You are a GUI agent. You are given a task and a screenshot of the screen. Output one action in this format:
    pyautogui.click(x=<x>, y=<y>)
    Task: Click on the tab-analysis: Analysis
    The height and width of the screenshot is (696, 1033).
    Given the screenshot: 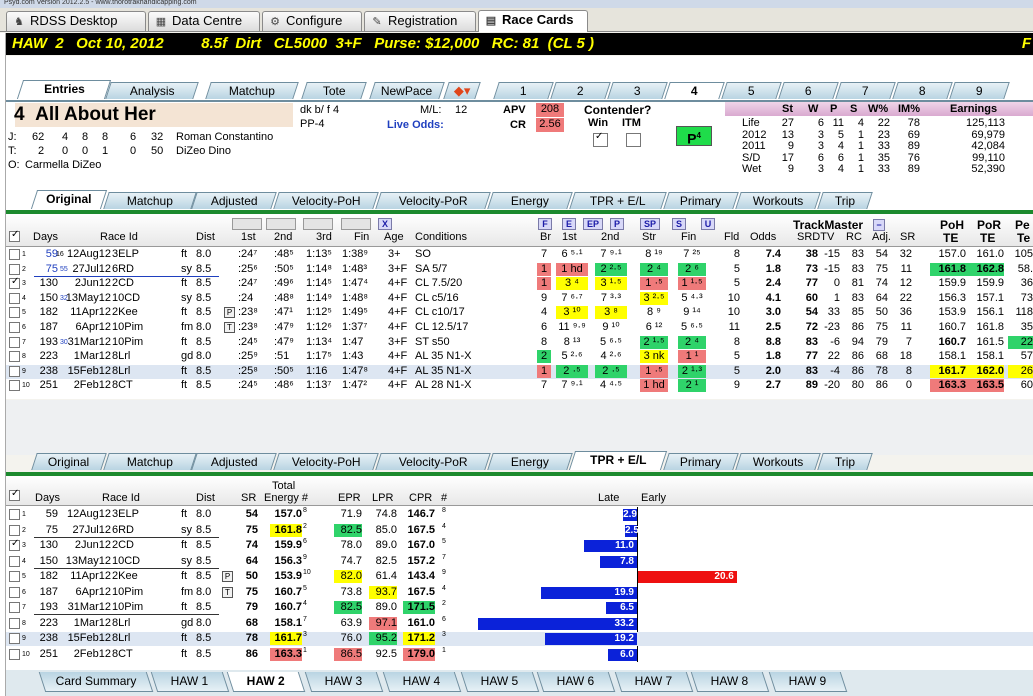 What is the action you would take?
    pyautogui.click(x=152, y=90)
    